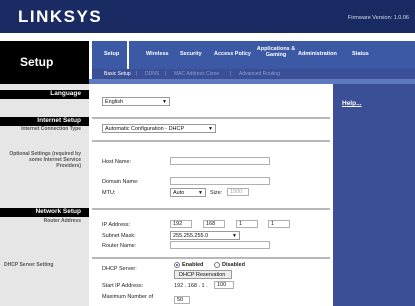 Image resolution: width=415 pixels, height=306 pixels. What do you see at coordinates (120, 182) in the screenshot?
I see `domain-name-label: Domain Name:` at bounding box center [120, 182].